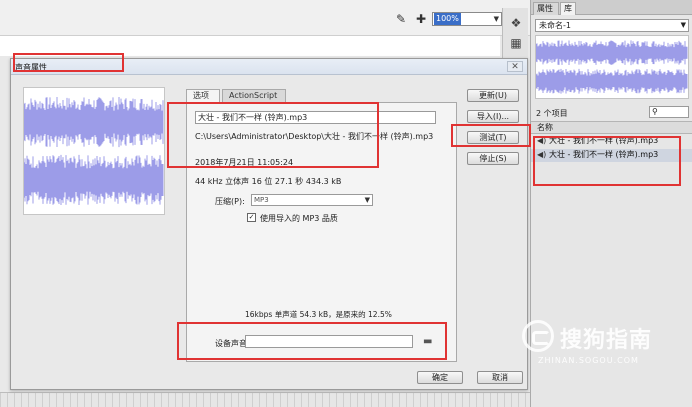 The height and width of the screenshot is (407, 692). Describe the element at coordinates (568, 8) in the screenshot. I see `tab-library: 库` at that location.